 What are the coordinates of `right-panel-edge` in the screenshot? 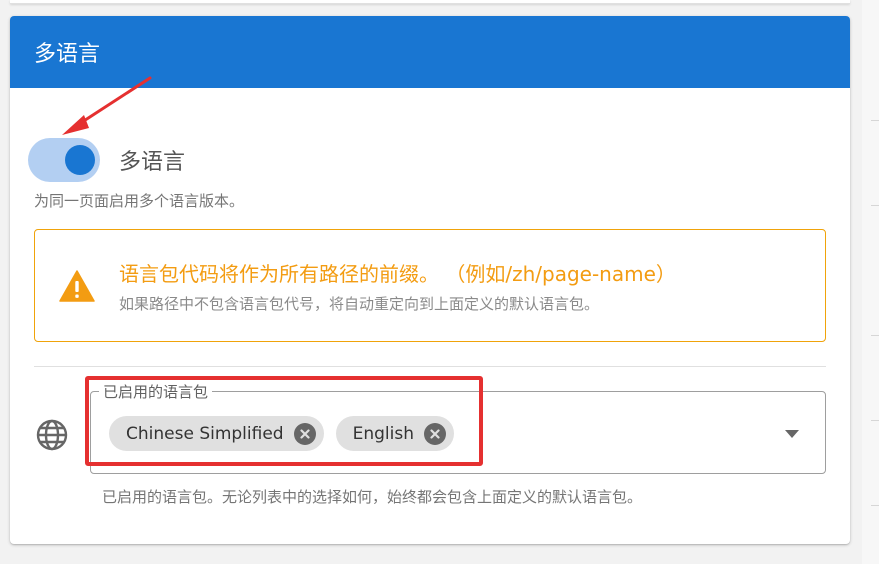 It's located at (870, 282).